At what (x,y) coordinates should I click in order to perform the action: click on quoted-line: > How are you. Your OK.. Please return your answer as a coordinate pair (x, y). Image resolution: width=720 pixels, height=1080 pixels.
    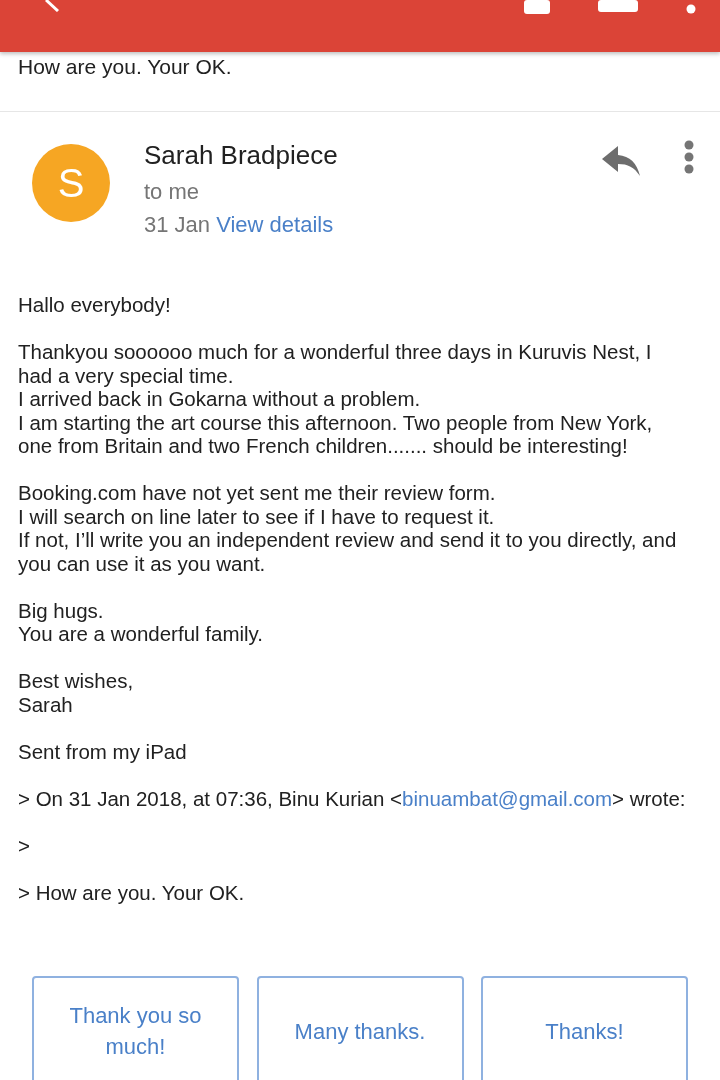
    Looking at the image, I should click on (132, 892).